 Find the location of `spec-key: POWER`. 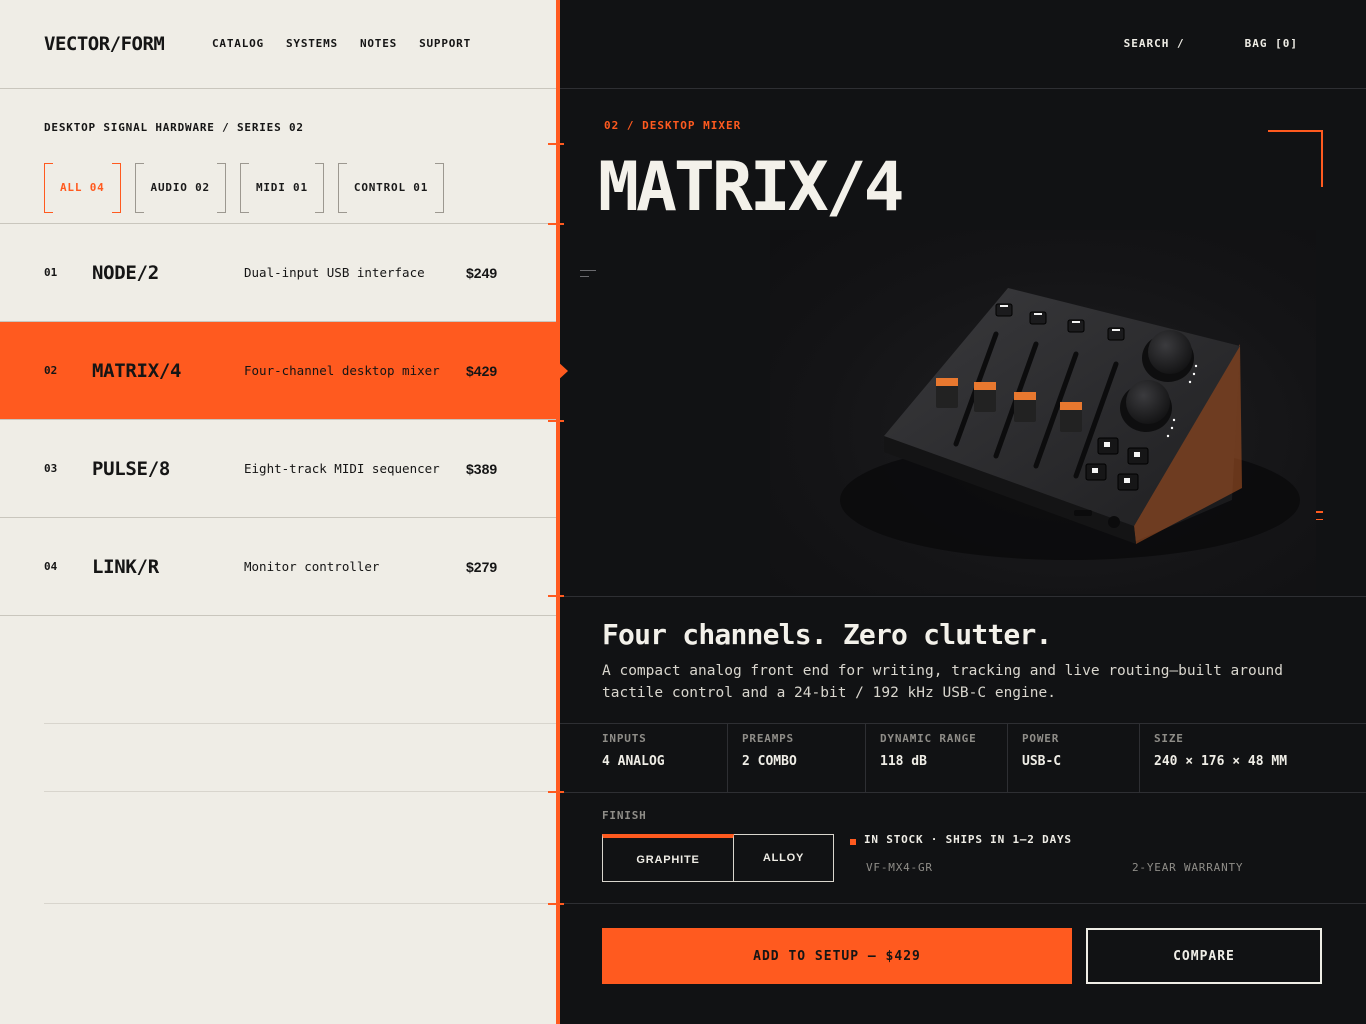

spec-key: POWER is located at coordinates (1041, 738).